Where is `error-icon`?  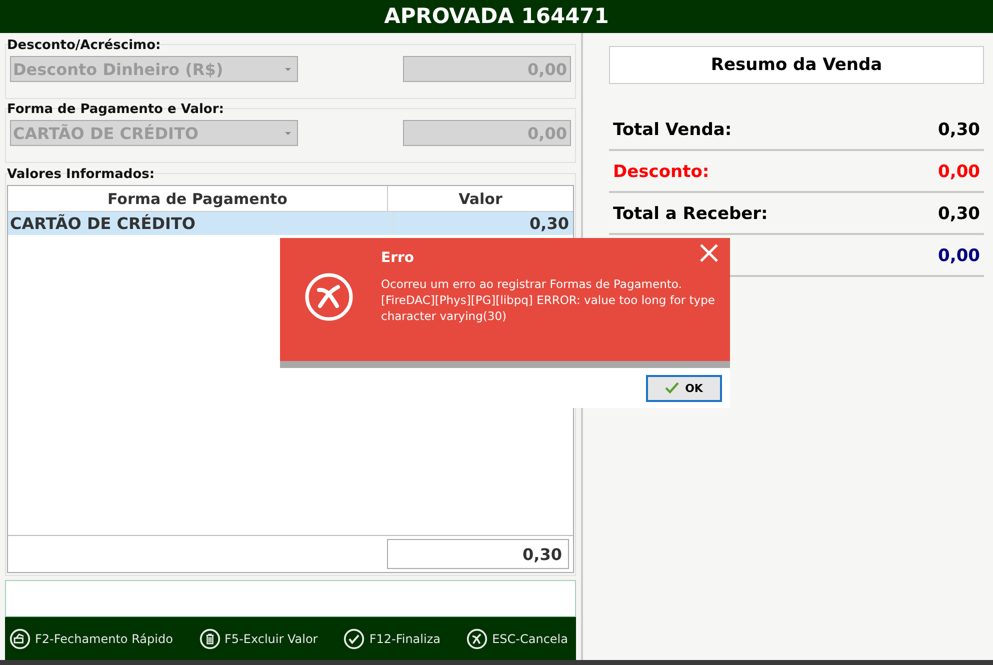 error-icon is located at coordinates (329, 297).